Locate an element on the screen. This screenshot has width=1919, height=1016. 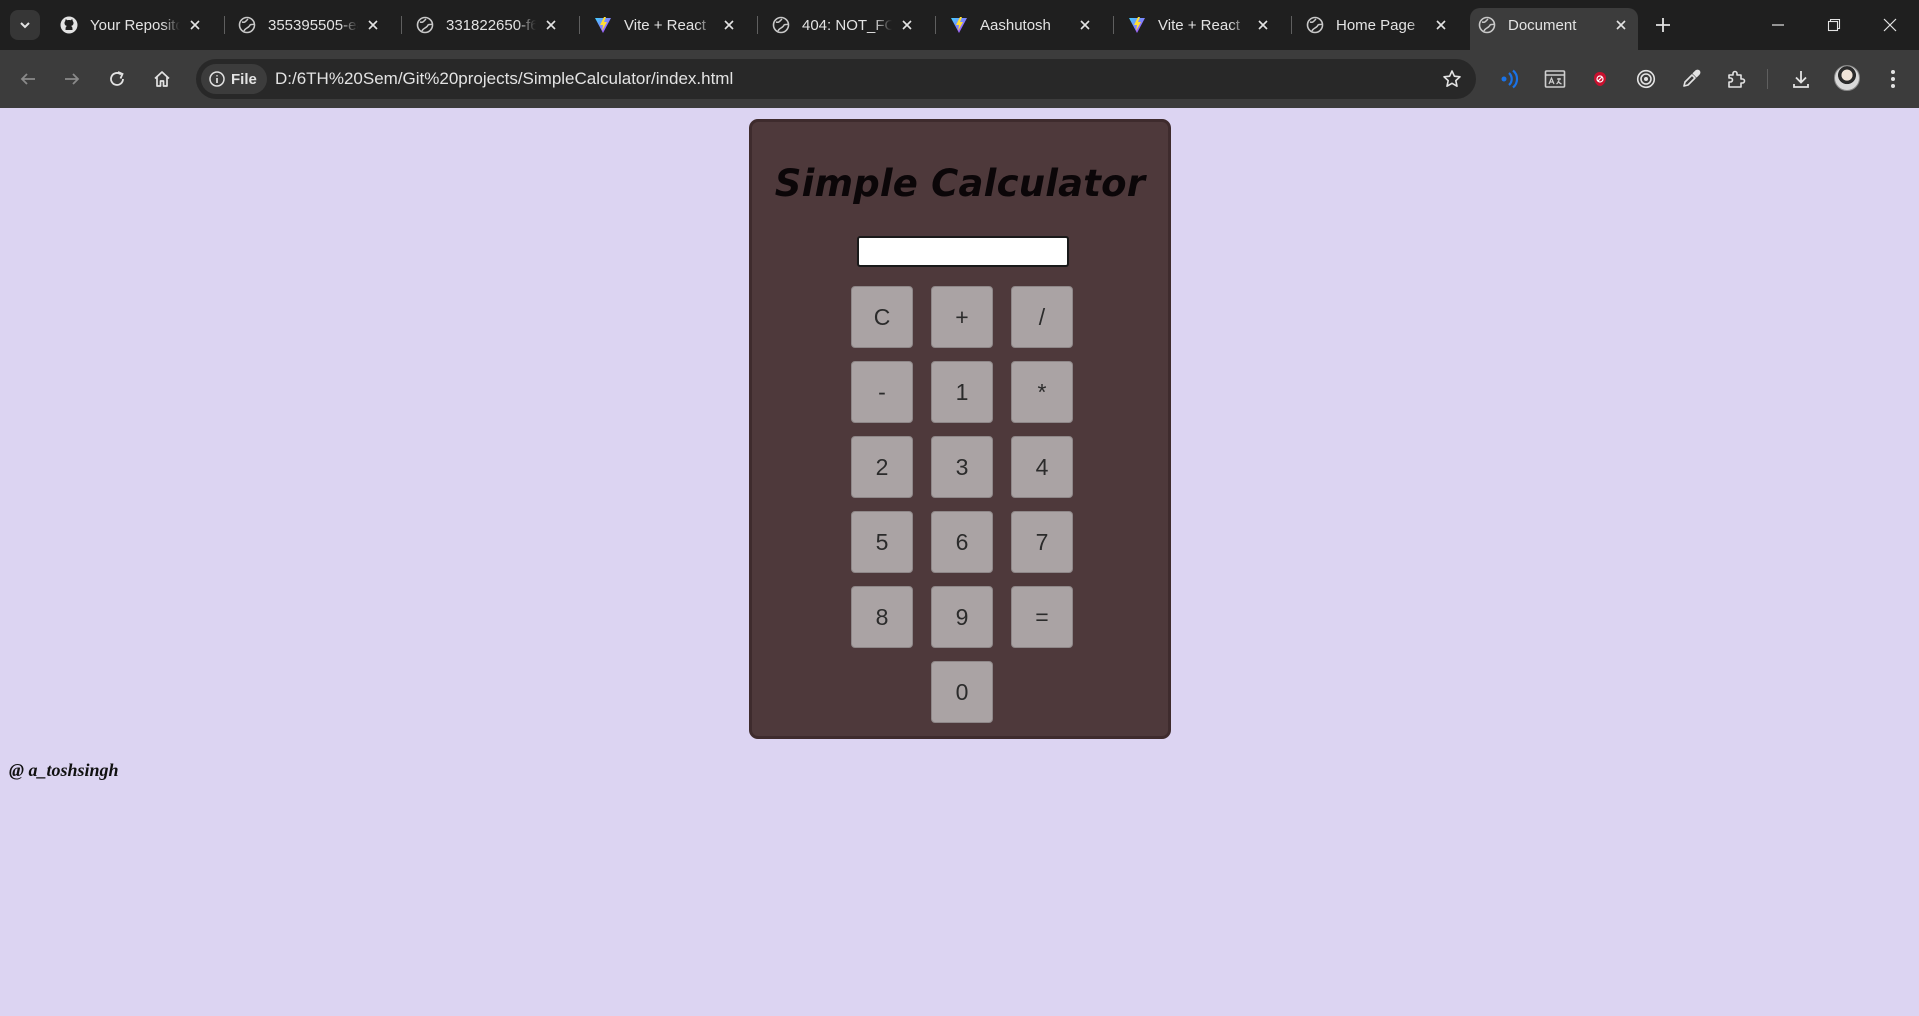
key-equals: = is located at coordinates (1042, 617).